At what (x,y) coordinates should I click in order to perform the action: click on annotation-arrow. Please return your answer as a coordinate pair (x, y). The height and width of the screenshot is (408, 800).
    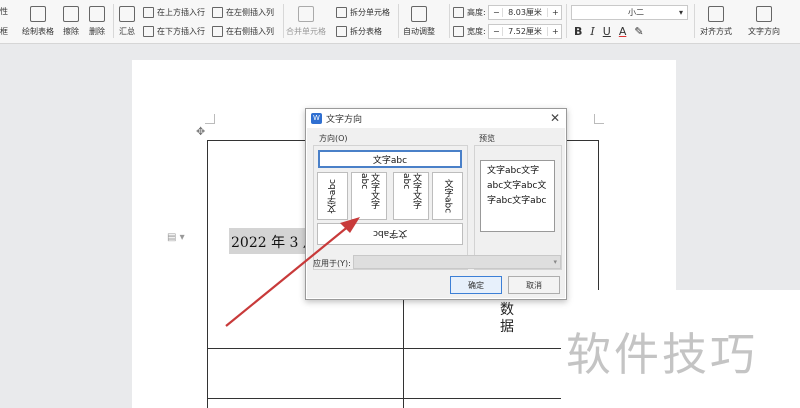
    Looking at the image, I should click on (292, 272).